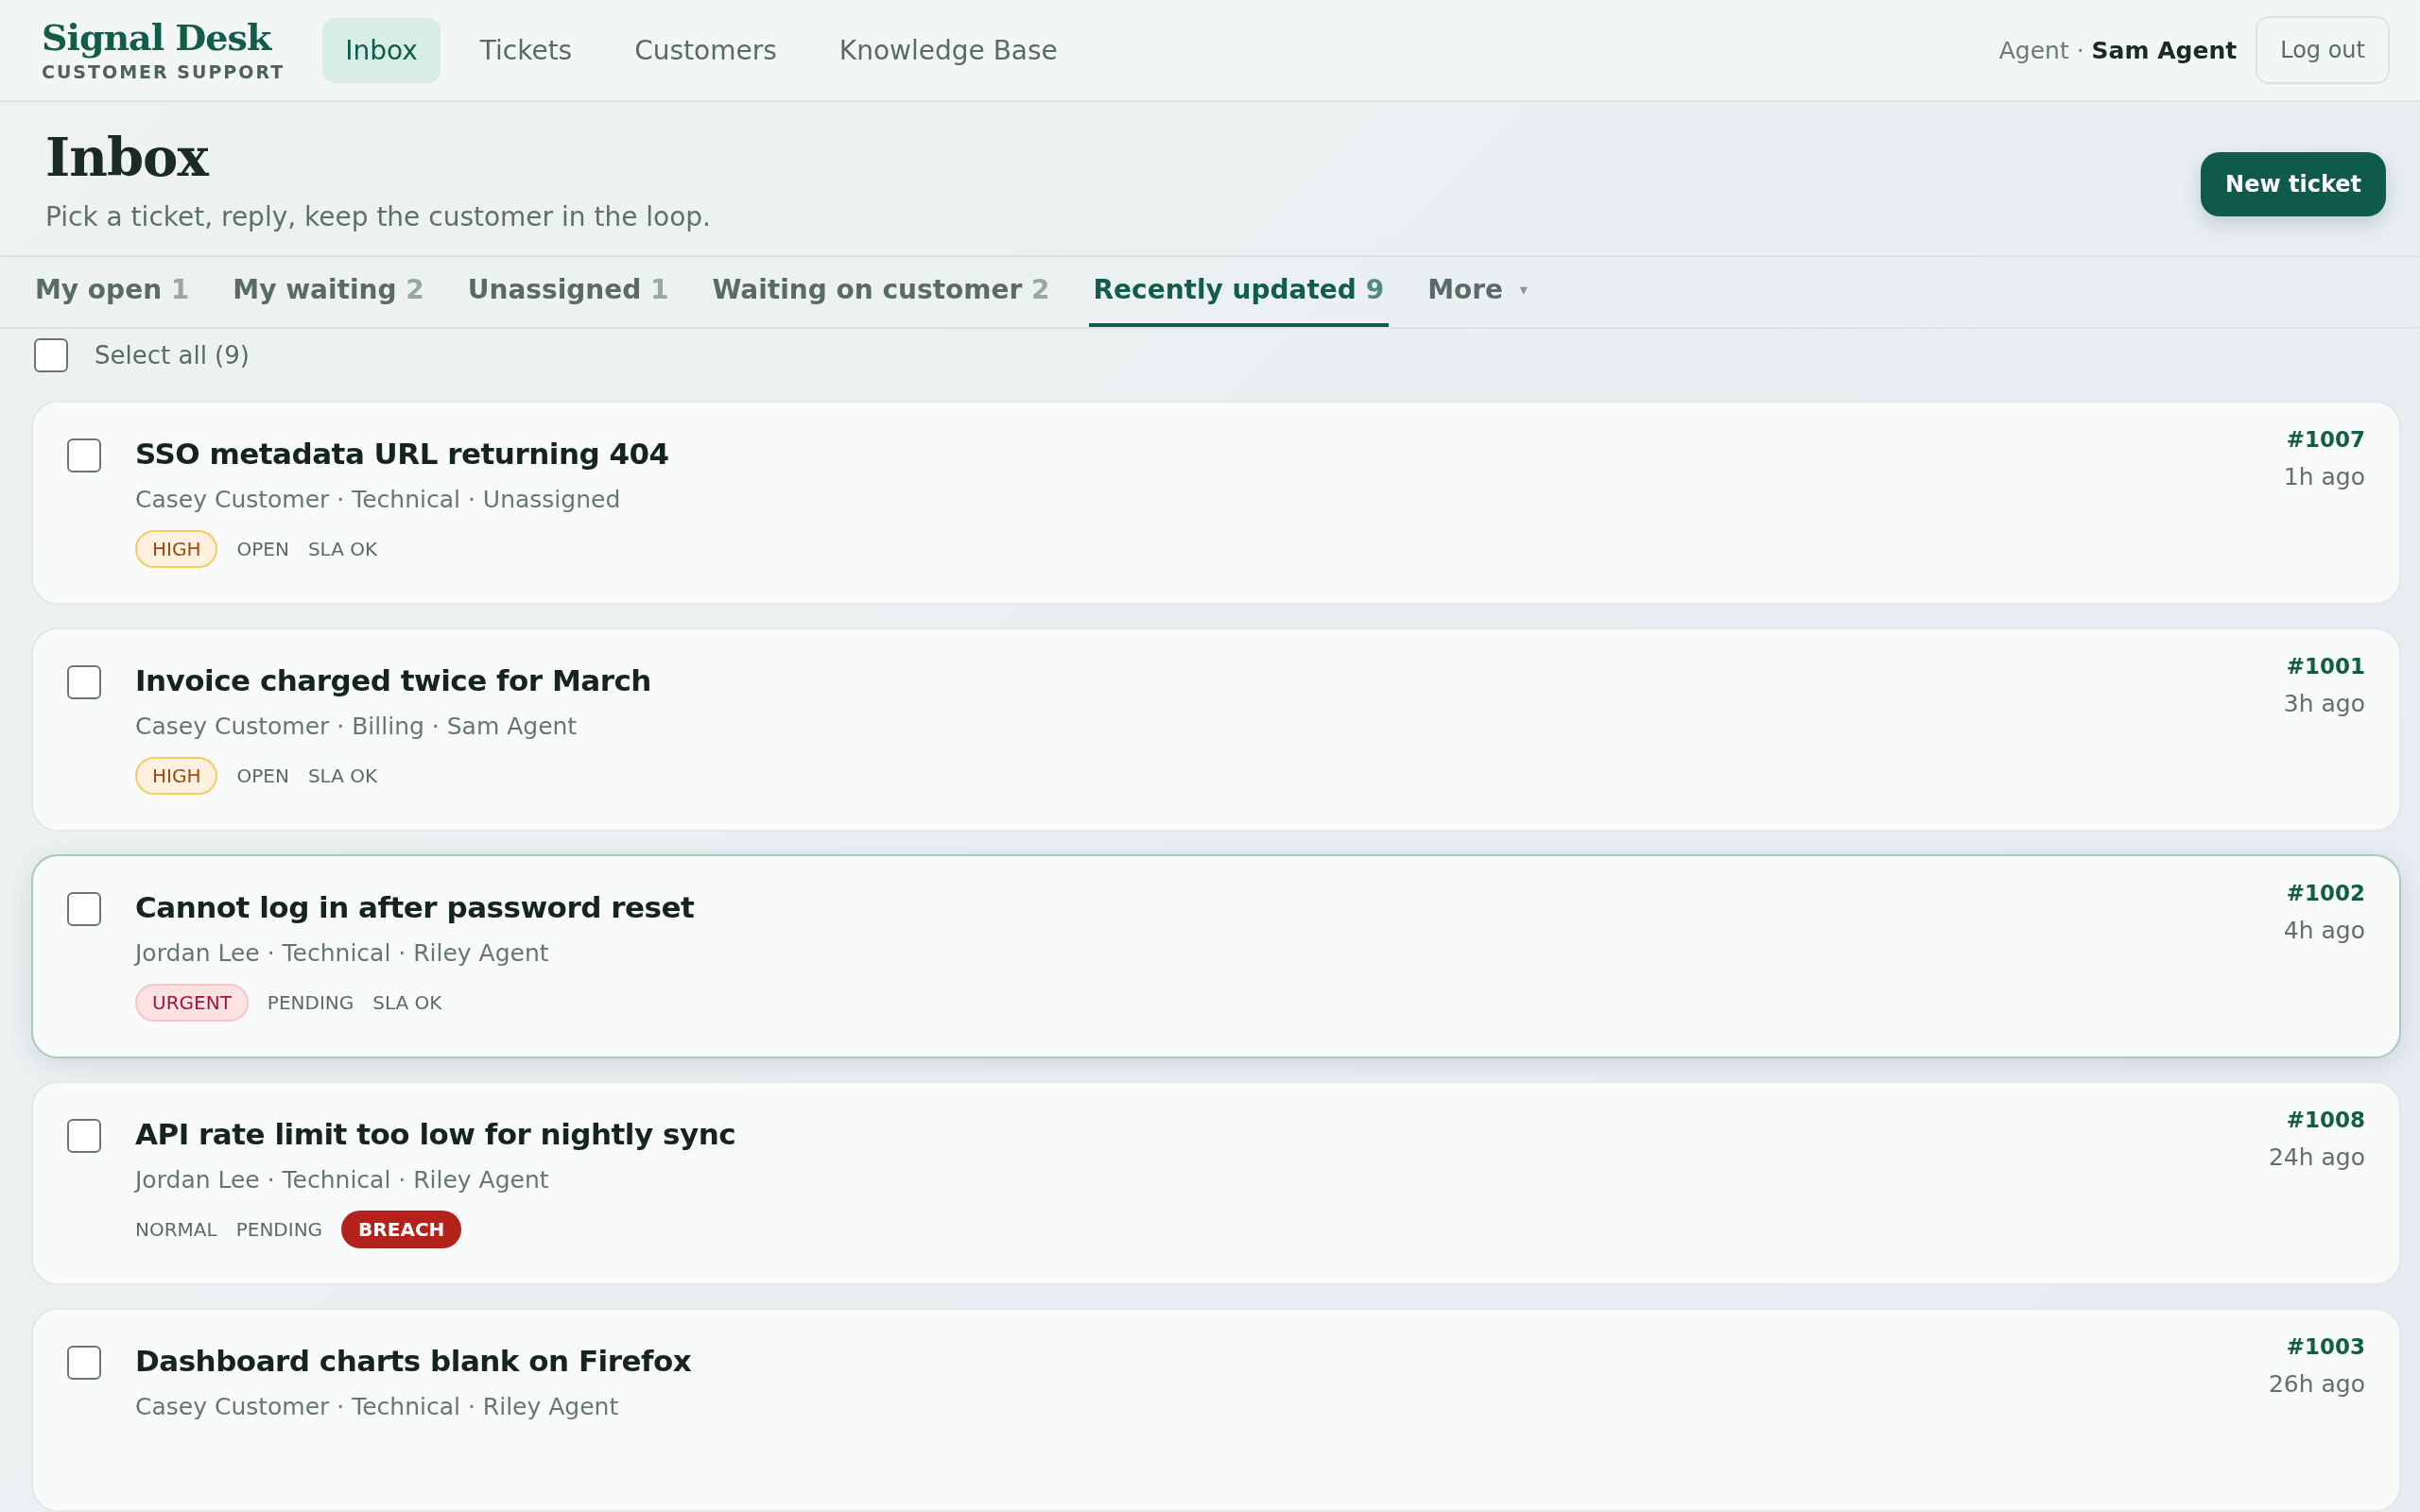 Image resolution: width=2420 pixels, height=1512 pixels. What do you see at coordinates (2323, 50) in the screenshot?
I see `logout-button: Log out` at bounding box center [2323, 50].